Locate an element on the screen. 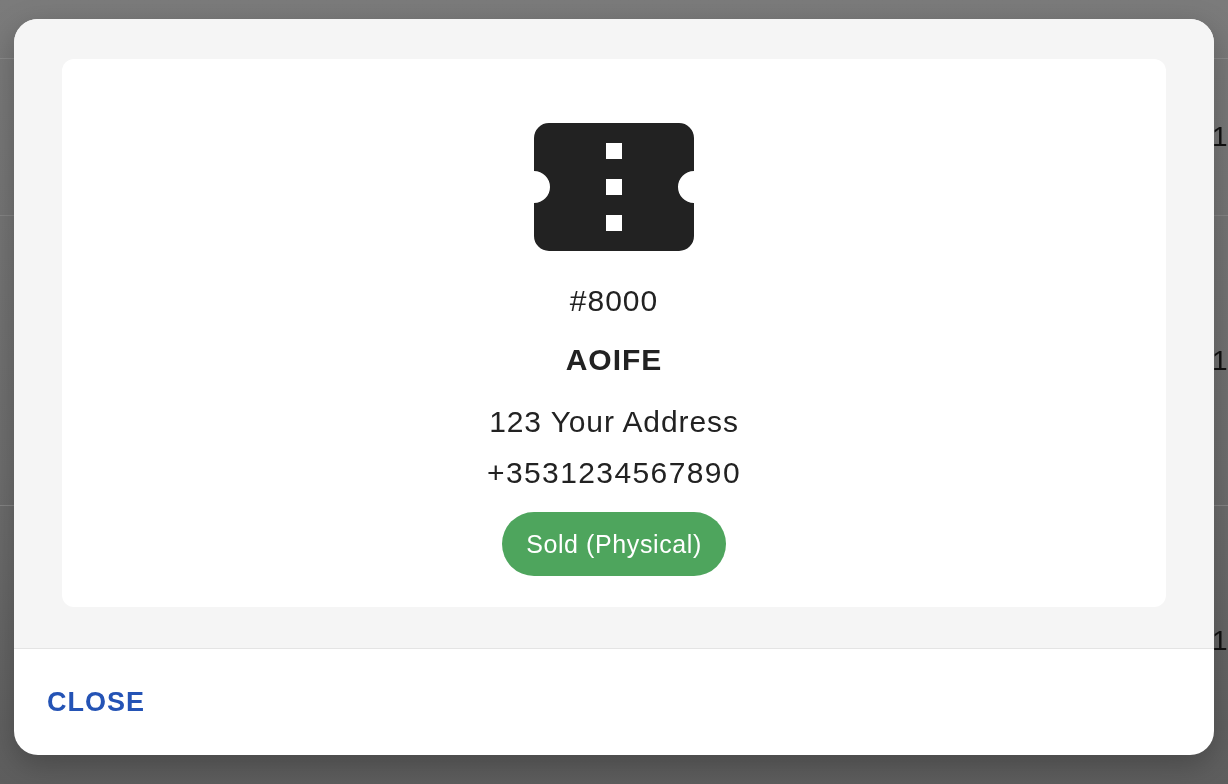  ticket-number: #8000 is located at coordinates (614, 301).